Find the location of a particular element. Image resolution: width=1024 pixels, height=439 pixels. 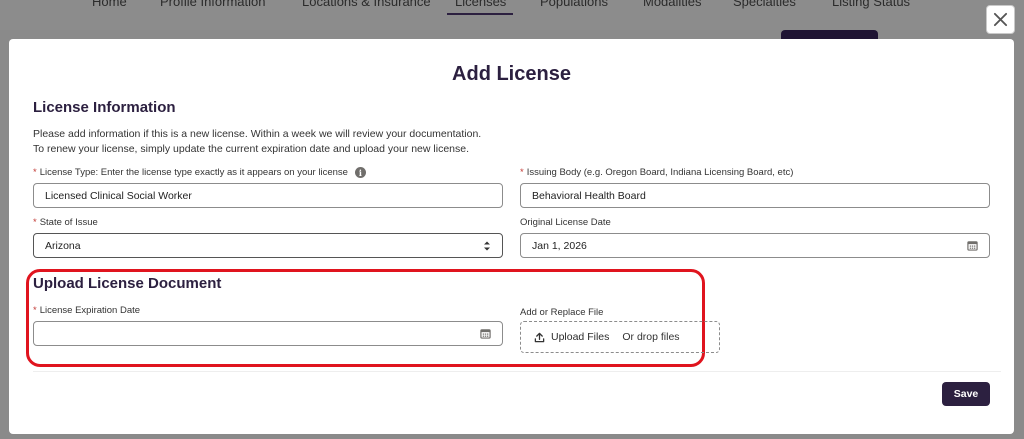

license-expiration-date-label: * License Expiration Date is located at coordinates (86, 310).